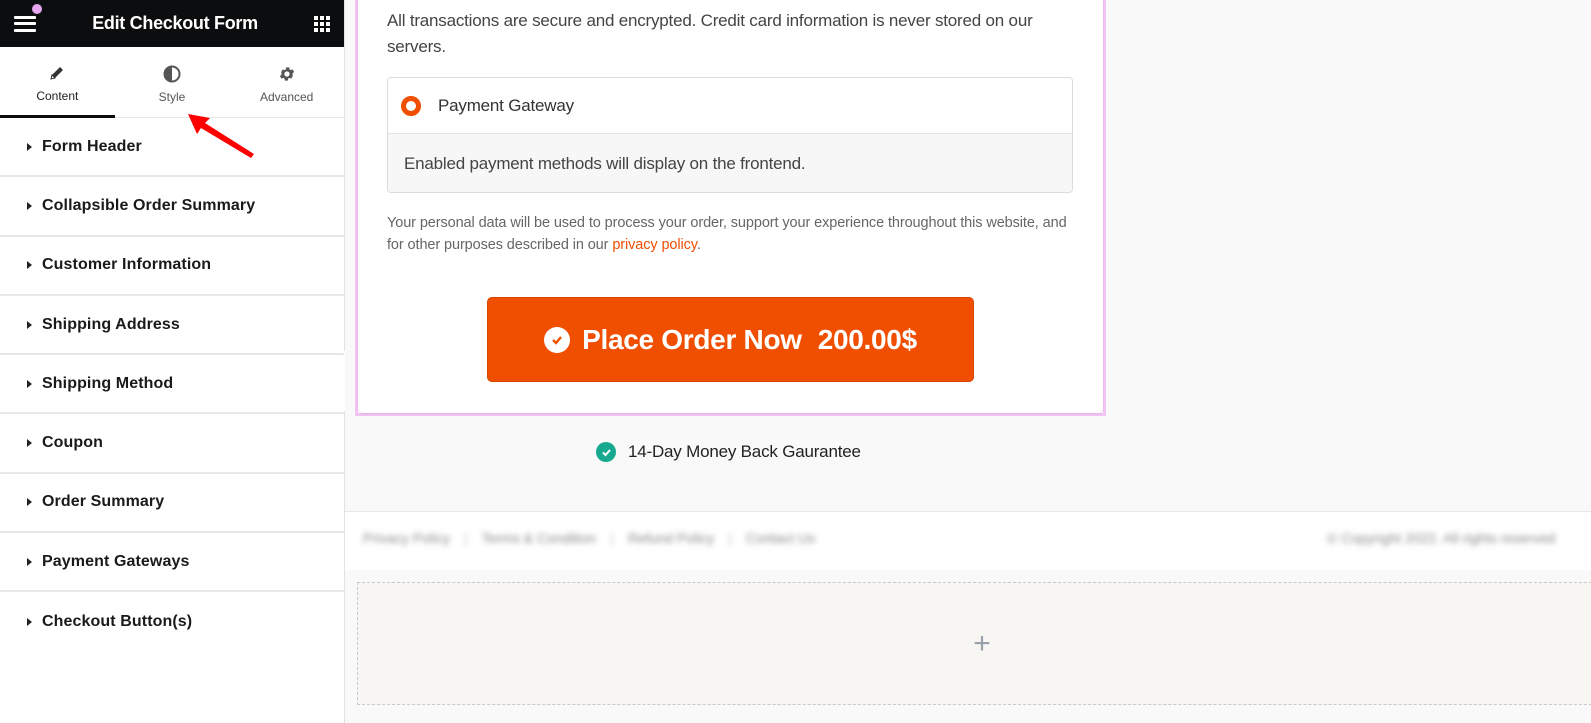  Describe the element at coordinates (867, 339) in the screenshot. I see `order-total: 200.00$` at that location.